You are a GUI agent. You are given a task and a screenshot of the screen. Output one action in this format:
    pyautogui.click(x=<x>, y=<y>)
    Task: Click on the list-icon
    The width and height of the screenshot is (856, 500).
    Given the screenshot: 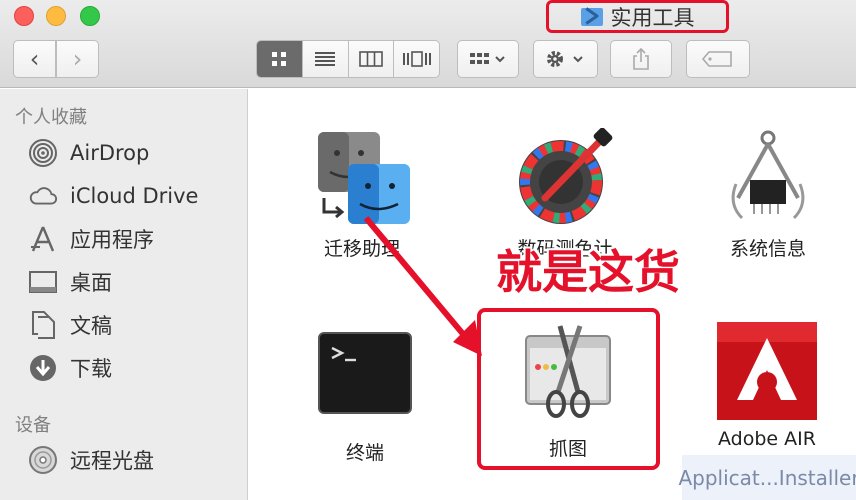 What is the action you would take?
    pyautogui.click(x=325, y=59)
    